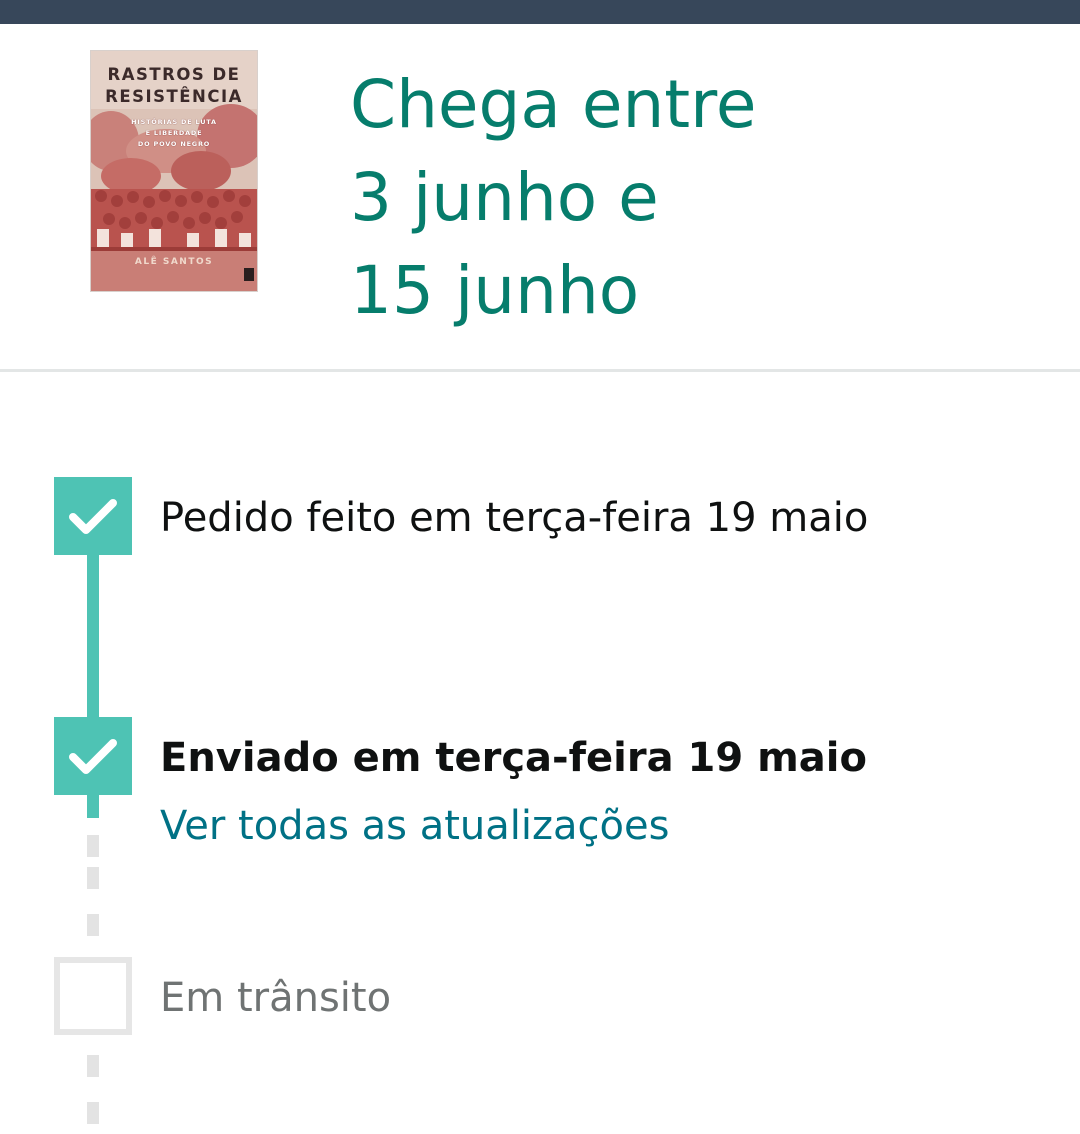 This screenshot has width=1080, height=1134. What do you see at coordinates (93, 756) in the screenshot?
I see `step-shipped-check-icon` at bounding box center [93, 756].